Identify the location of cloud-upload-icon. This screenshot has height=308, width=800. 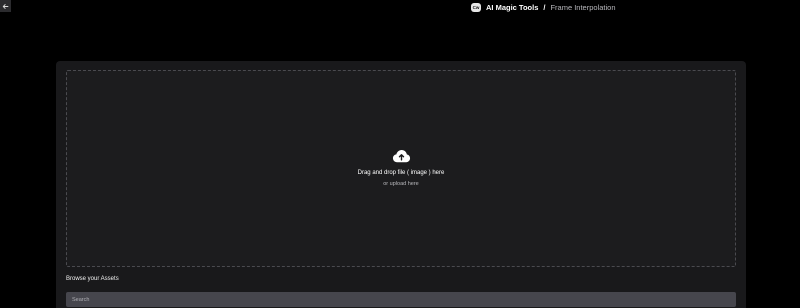
(401, 155).